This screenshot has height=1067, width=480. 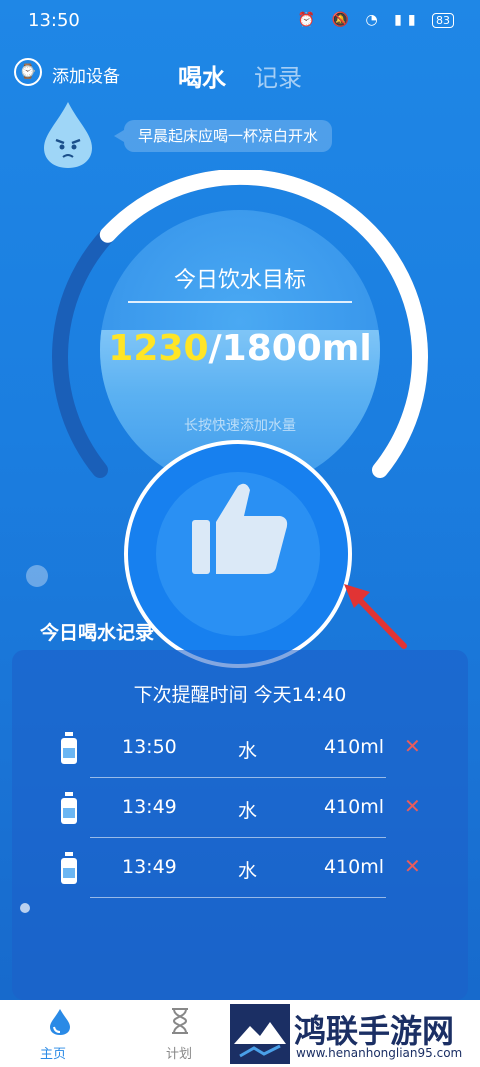 What do you see at coordinates (28, 72) in the screenshot?
I see `watch-icon: ⌚` at bounding box center [28, 72].